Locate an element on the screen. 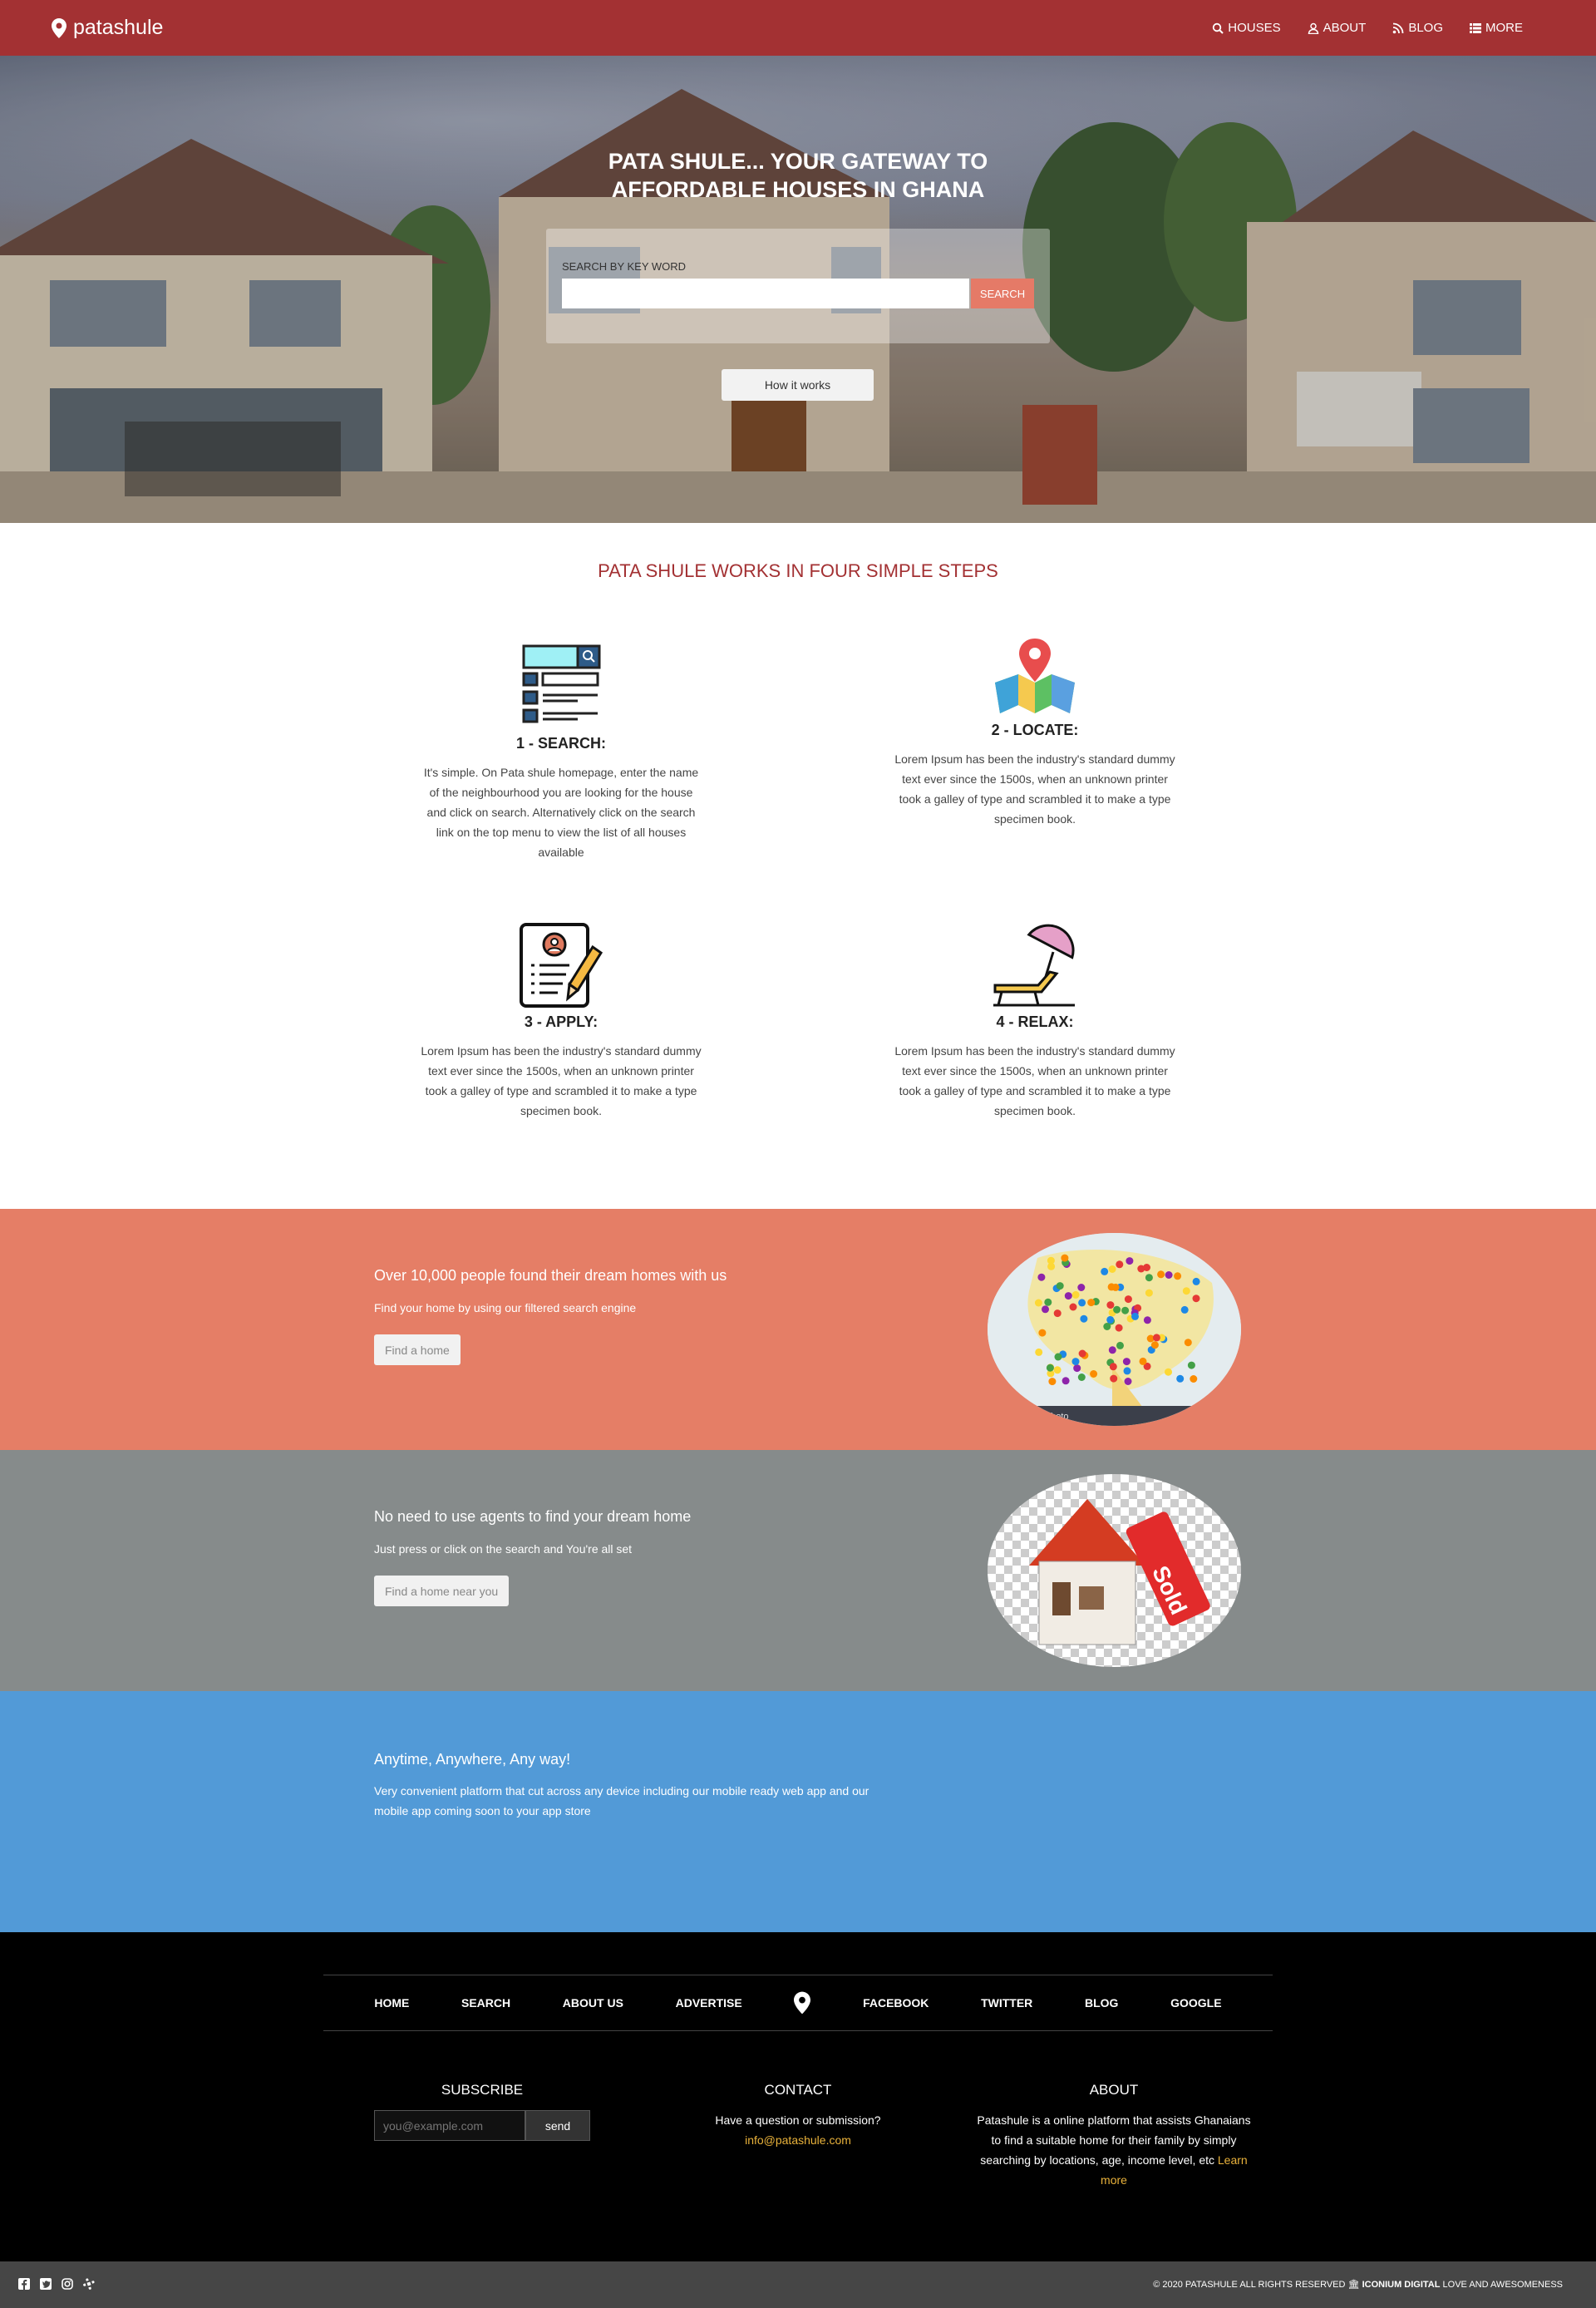 This screenshot has height=2308, width=1596. step-title: 2 - LOCATE: is located at coordinates (1035, 730).